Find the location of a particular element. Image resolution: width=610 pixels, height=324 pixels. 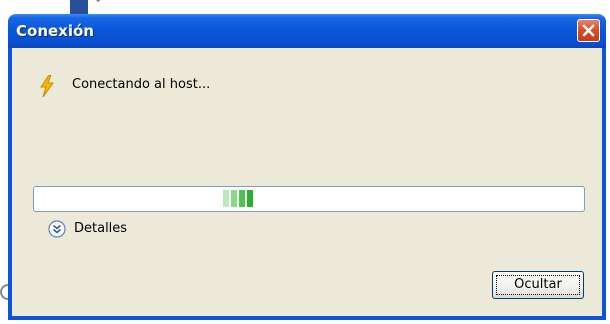

details-toggle-label: Detalles is located at coordinates (100, 228).